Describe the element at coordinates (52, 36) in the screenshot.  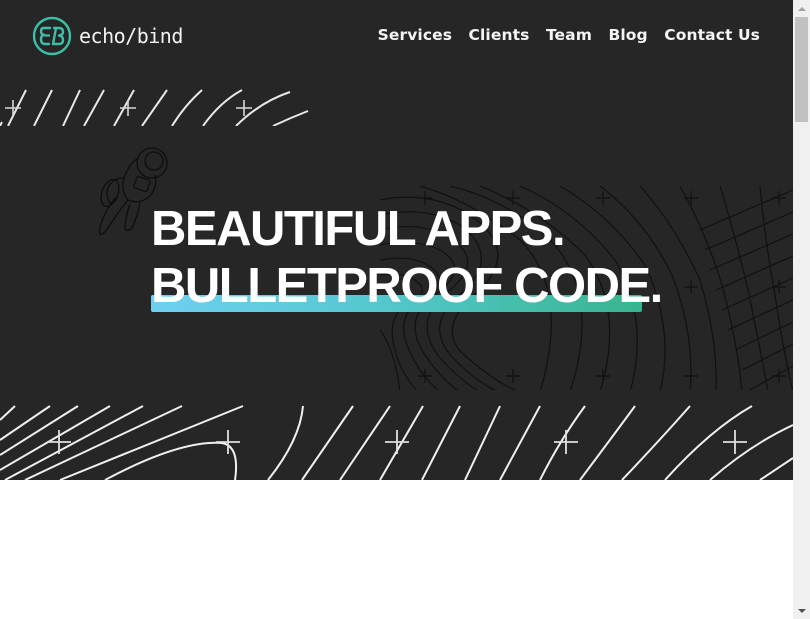
I see `eb-monogram-circle-icon` at that location.